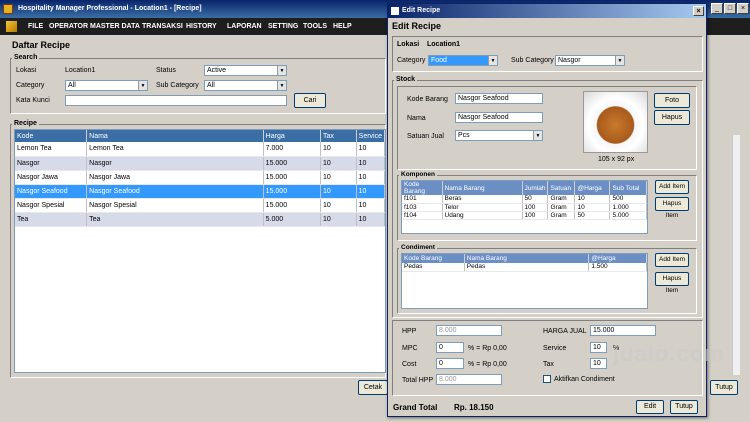 The width and height of the screenshot is (750, 422). Describe the element at coordinates (598, 347) in the screenshot. I see `service-input: 10` at that location.